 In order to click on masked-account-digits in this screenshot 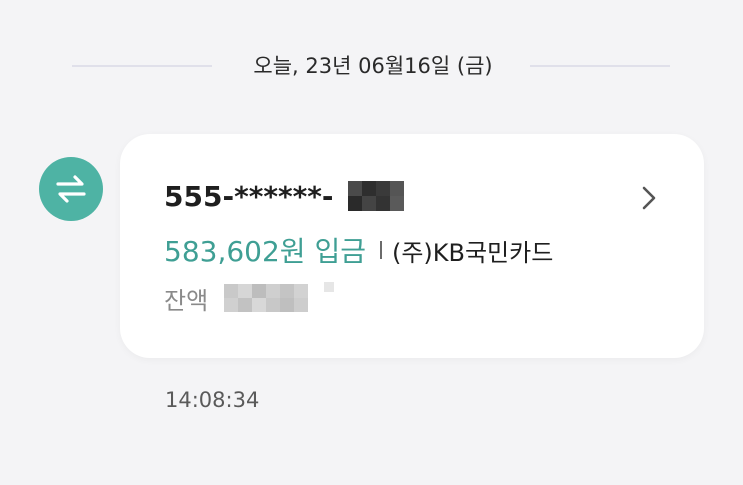, I will do `click(375, 196)`.